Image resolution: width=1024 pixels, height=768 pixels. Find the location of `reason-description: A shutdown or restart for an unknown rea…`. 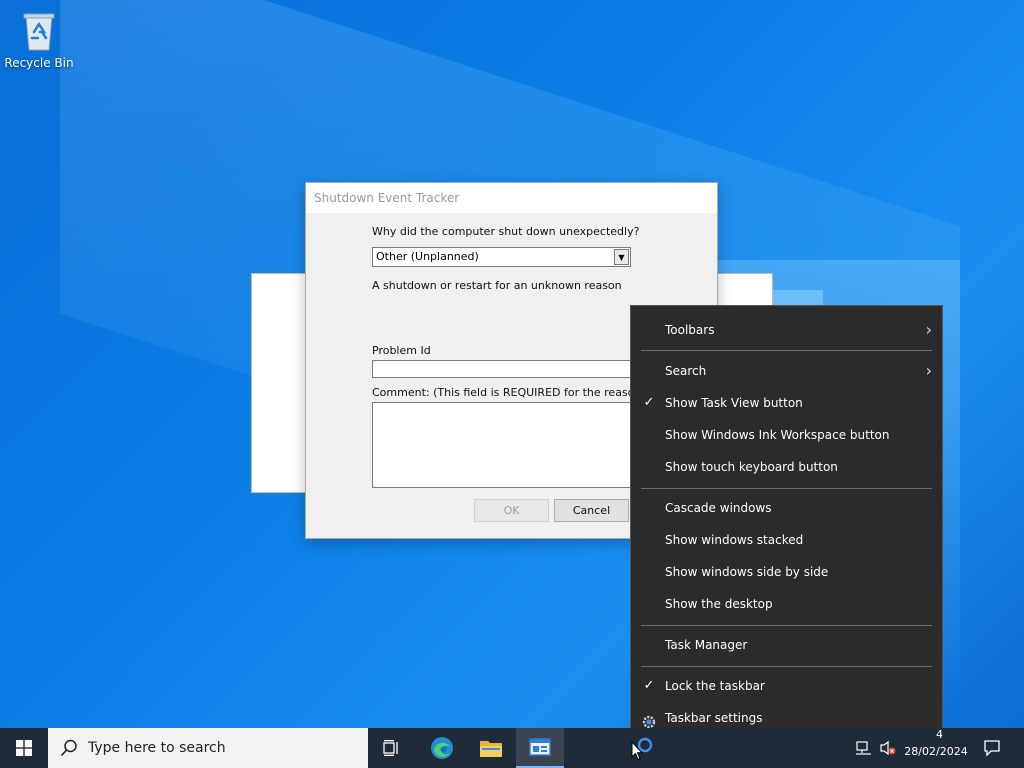

reason-description: A shutdown or restart for an unknown rea… is located at coordinates (497, 285).